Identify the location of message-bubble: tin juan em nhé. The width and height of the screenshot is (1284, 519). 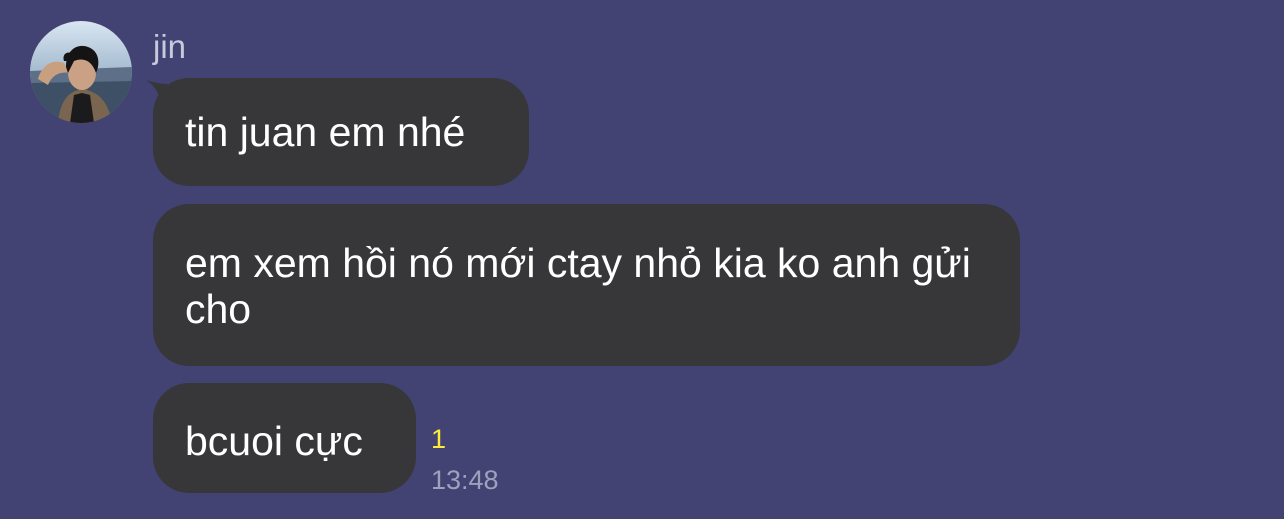
(341, 132).